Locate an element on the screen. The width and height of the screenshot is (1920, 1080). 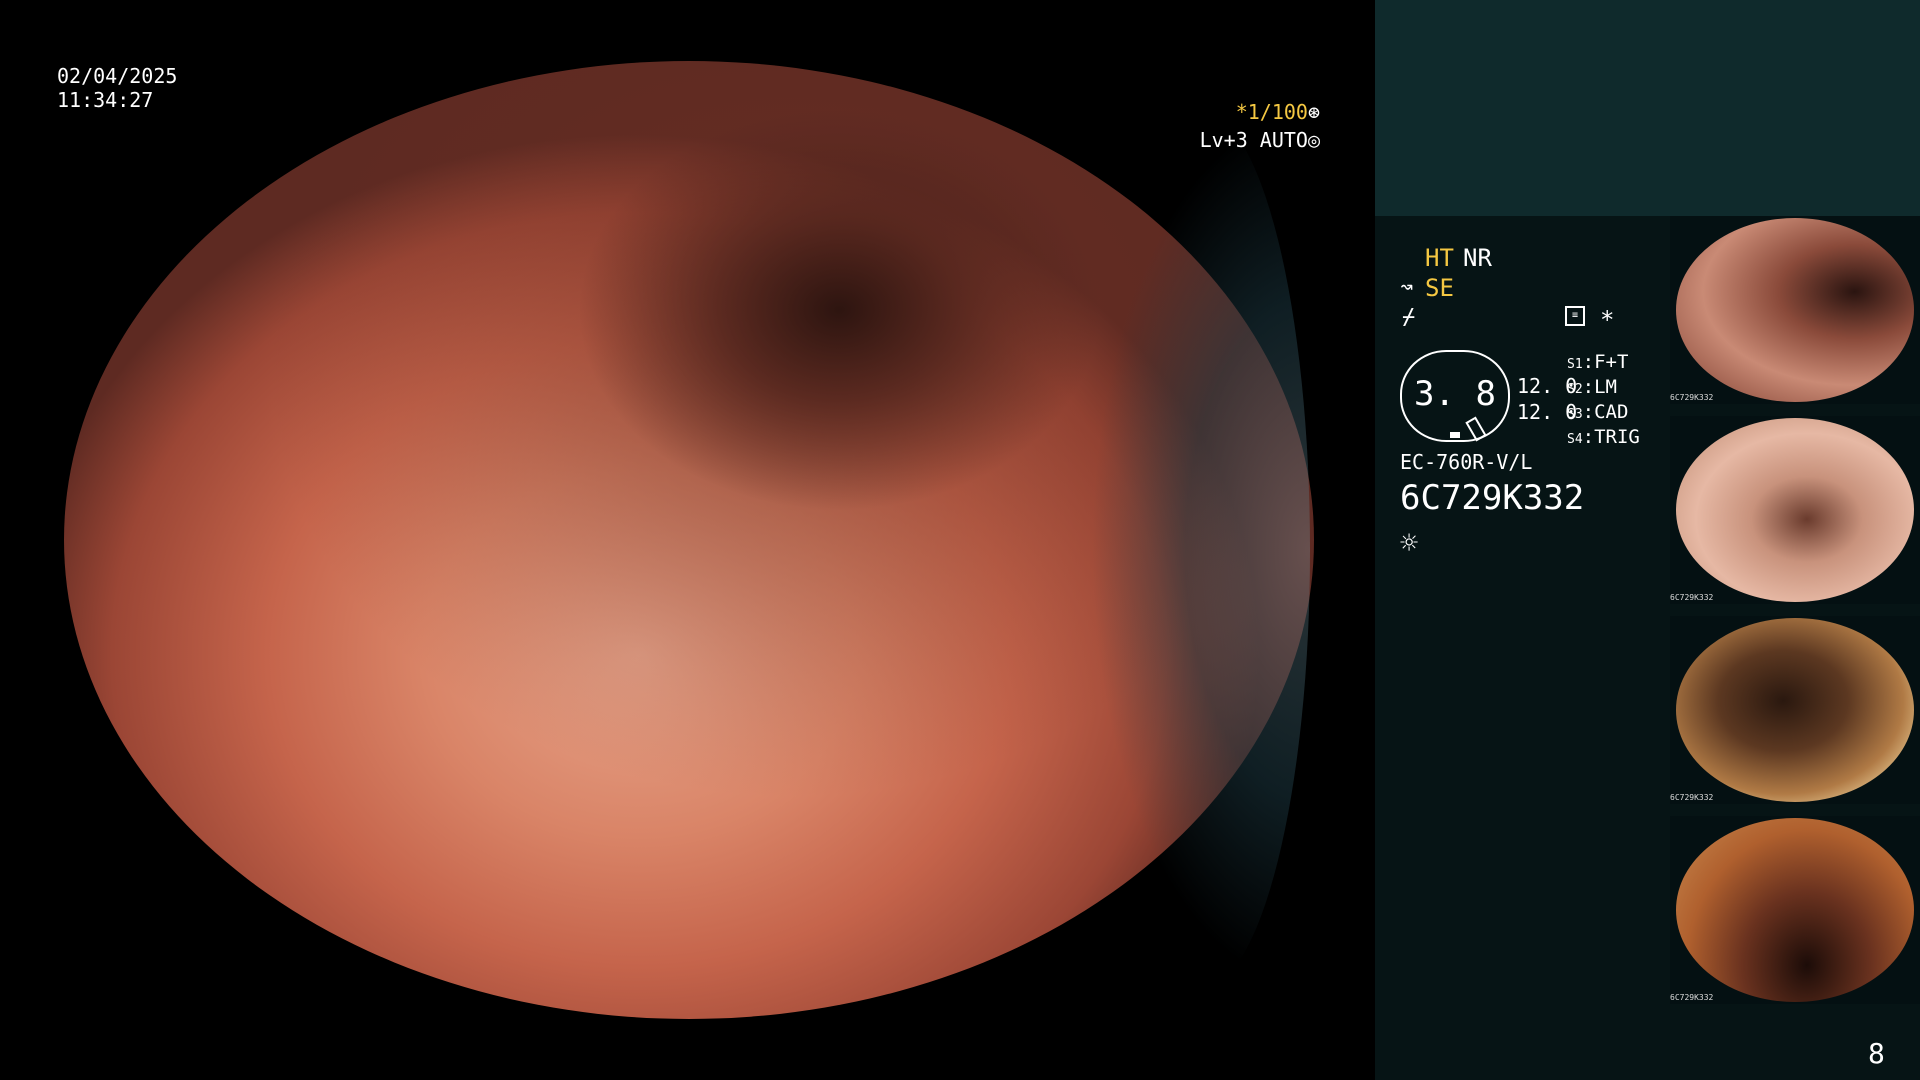
ht-indicator: HT is located at coordinates (1439, 258).